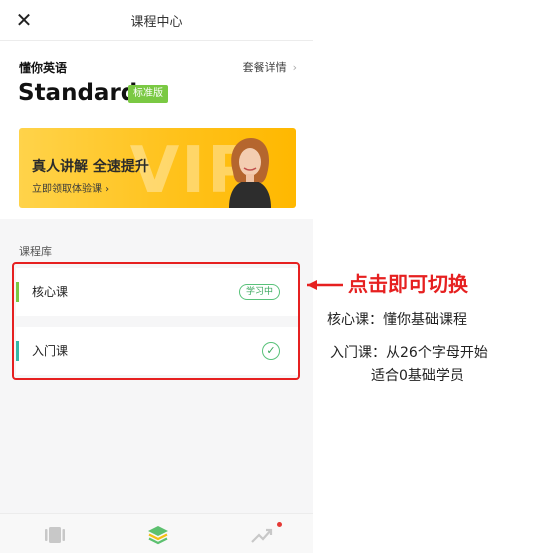  I want to click on highlight-box, so click(156, 321).